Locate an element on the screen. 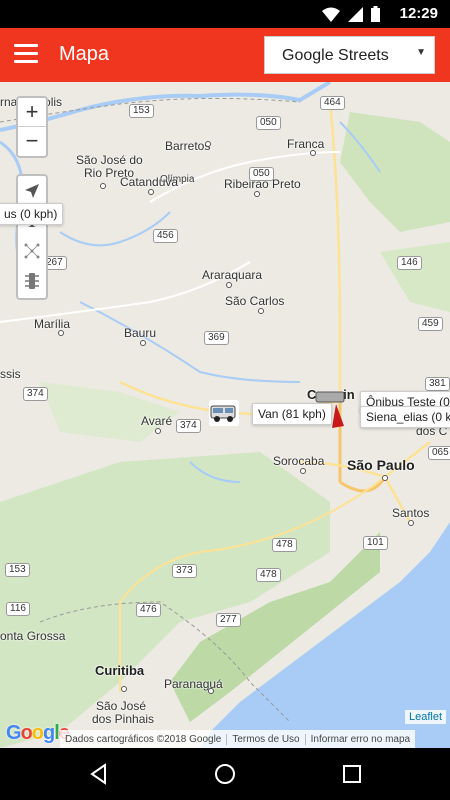  network-tool-button is located at coordinates (32, 251).